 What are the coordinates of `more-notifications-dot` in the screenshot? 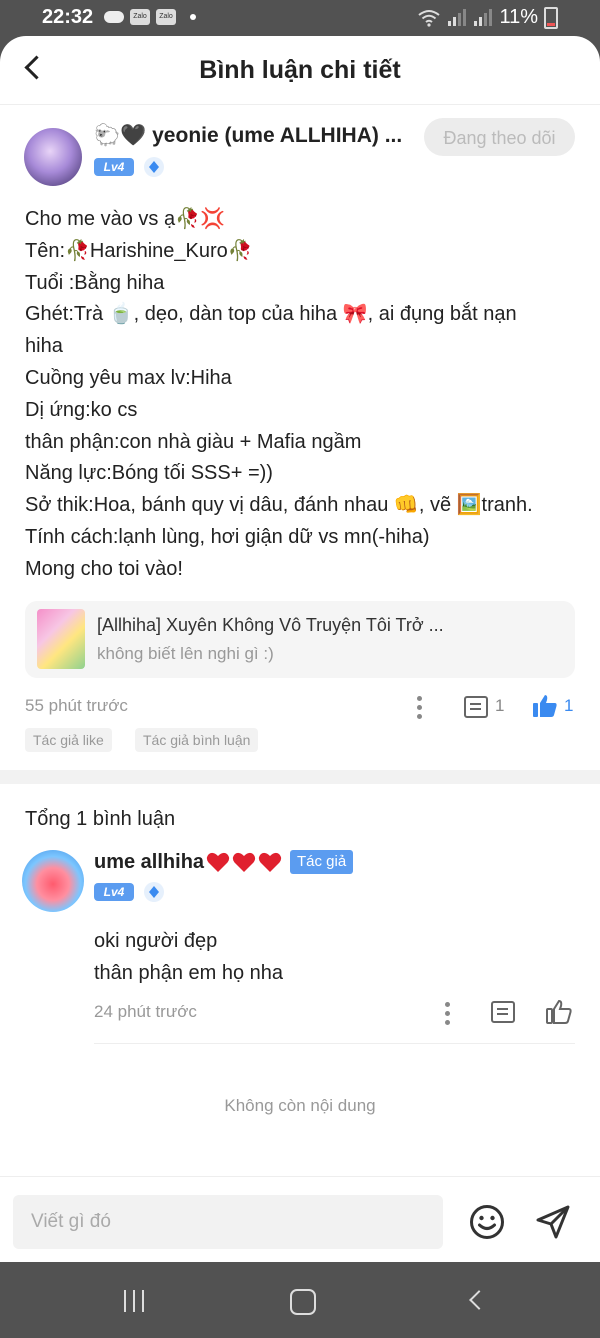 It's located at (193, 17).